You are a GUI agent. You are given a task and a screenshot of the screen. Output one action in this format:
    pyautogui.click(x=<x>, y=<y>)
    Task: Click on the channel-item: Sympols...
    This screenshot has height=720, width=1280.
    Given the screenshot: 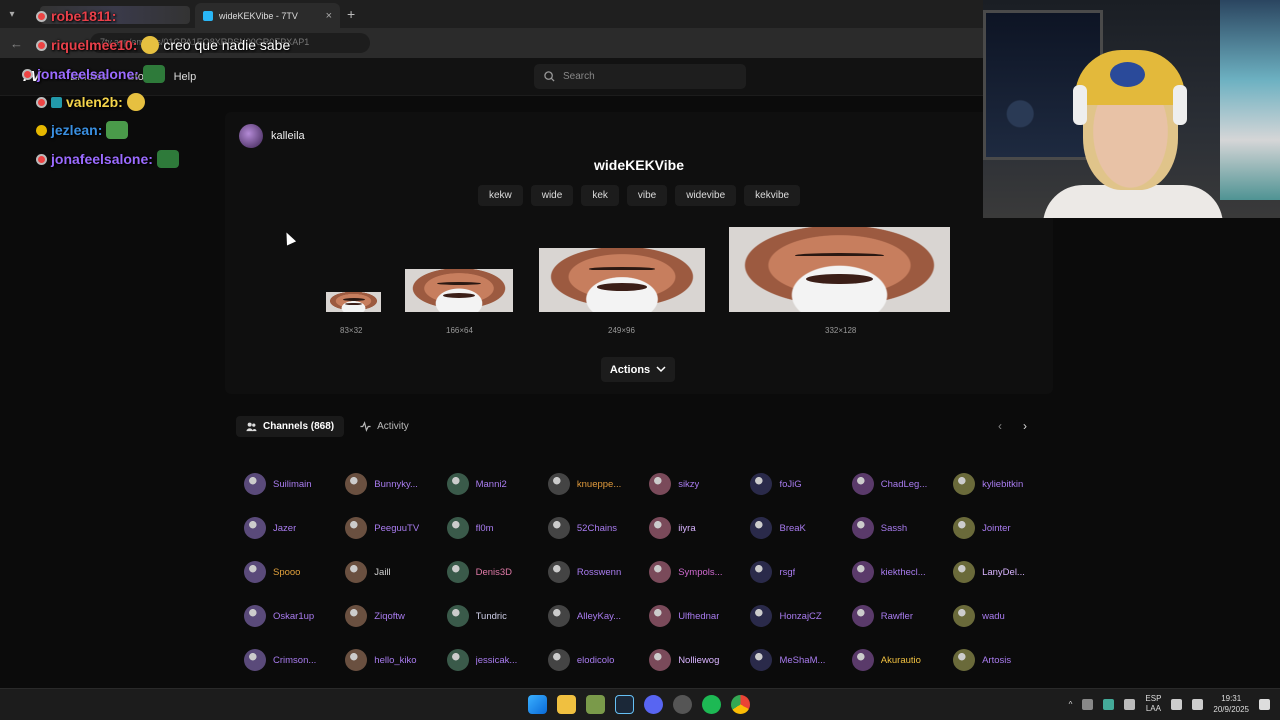 What is the action you would take?
    pyautogui.click(x=699, y=572)
    